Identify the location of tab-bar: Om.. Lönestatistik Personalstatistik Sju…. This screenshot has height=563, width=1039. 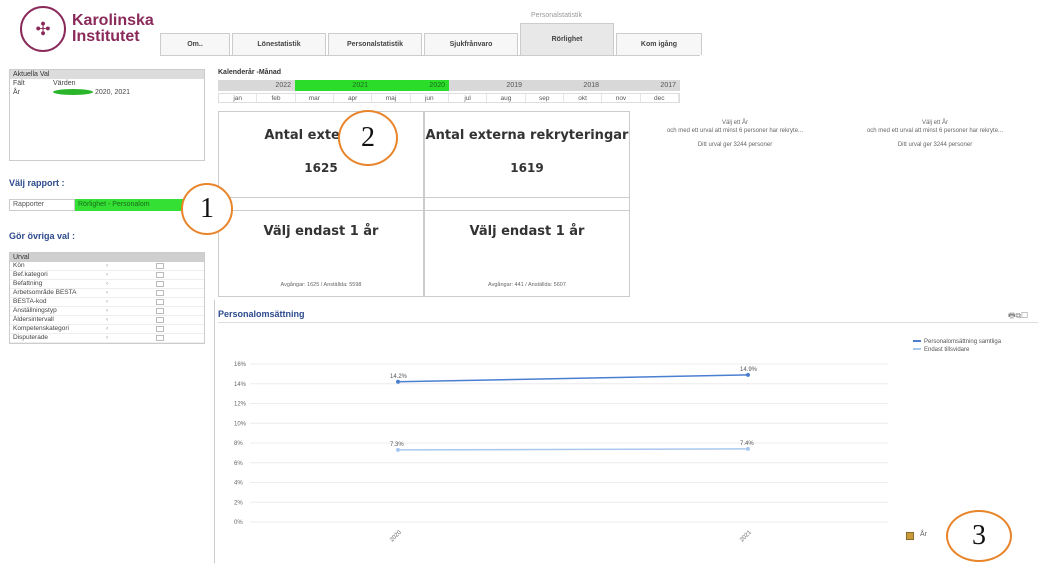
(432, 39).